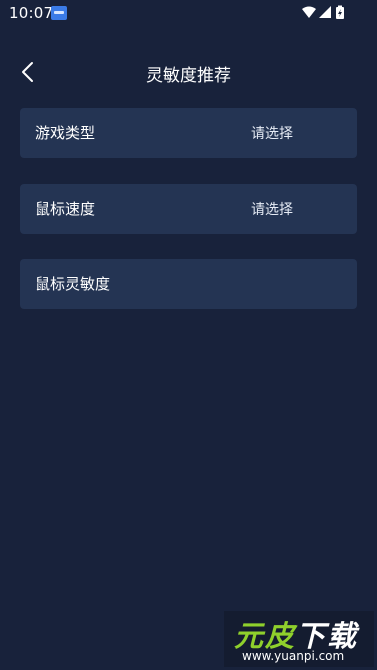 Image resolution: width=377 pixels, height=670 pixels. Describe the element at coordinates (272, 210) in the screenshot. I see `mouse-speed-value: 请选择` at that location.